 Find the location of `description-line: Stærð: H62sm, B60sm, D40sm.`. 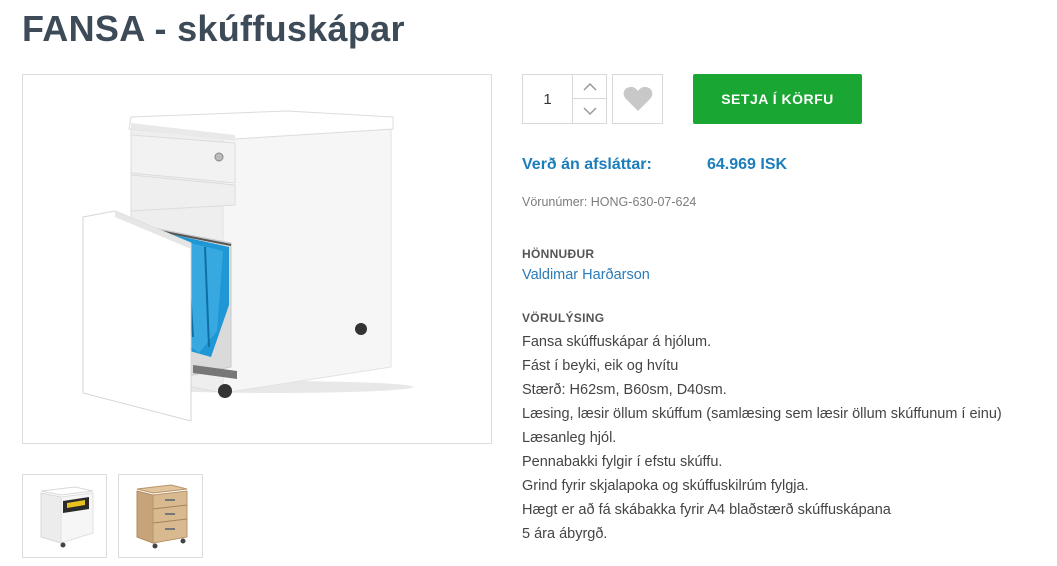

description-line: Stærð: H62sm, B60sm, D40sm. is located at coordinates (624, 390).